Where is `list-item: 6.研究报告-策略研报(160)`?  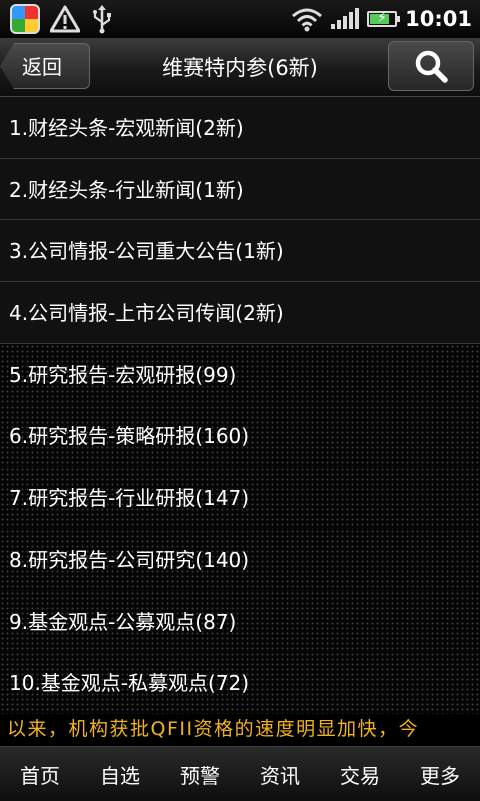 list-item: 6.研究报告-策略研报(160) is located at coordinates (240, 436).